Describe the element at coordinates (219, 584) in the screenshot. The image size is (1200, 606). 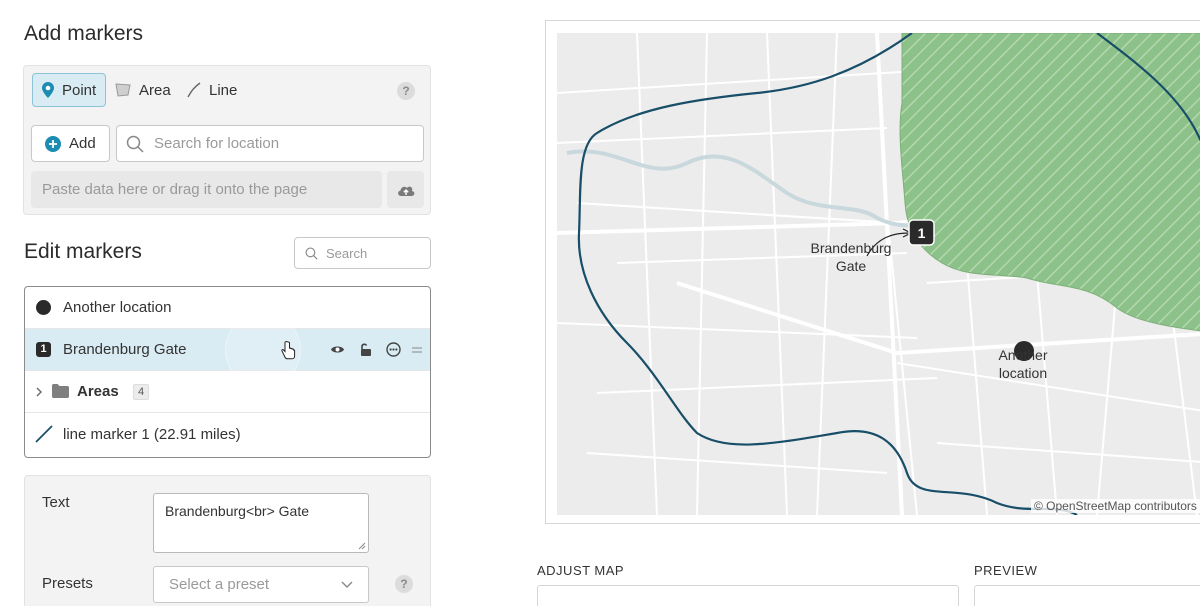
I see `preset-select-placeholder: Select a preset` at that location.